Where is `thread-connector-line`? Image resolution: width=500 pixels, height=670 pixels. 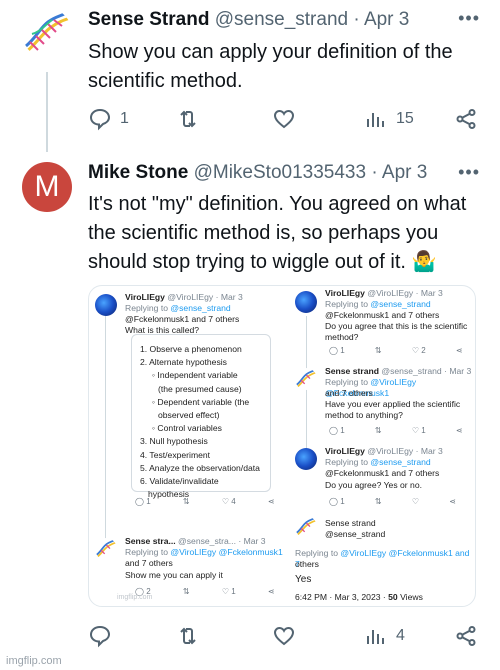
thread-connector-line is located at coordinates (47, 112).